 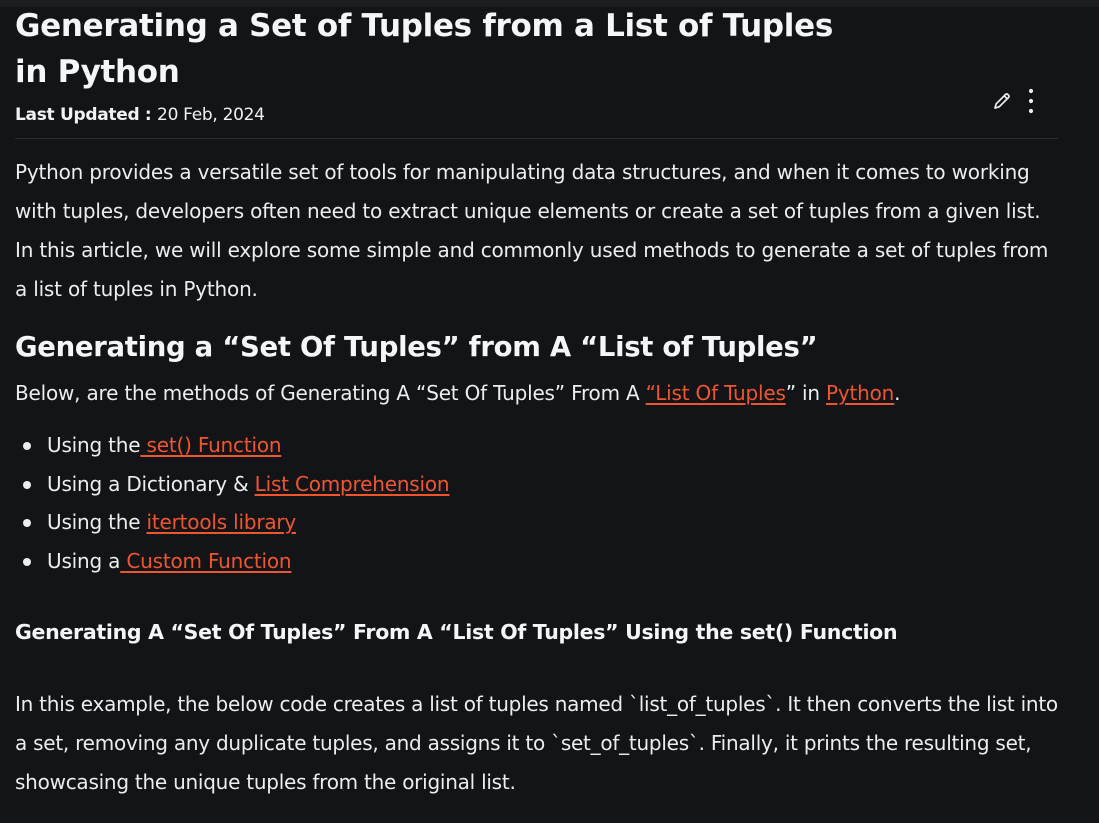 I want to click on itertools-library-link: itertools library, so click(x=222, y=522).